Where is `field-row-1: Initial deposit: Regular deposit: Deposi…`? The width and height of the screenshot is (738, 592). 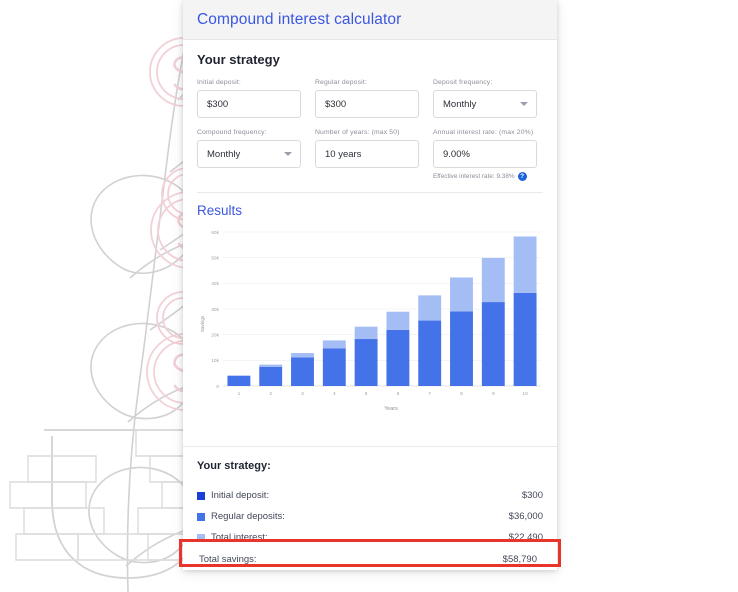 field-row-1: Initial deposit: Regular deposit: Deposi… is located at coordinates (370, 98).